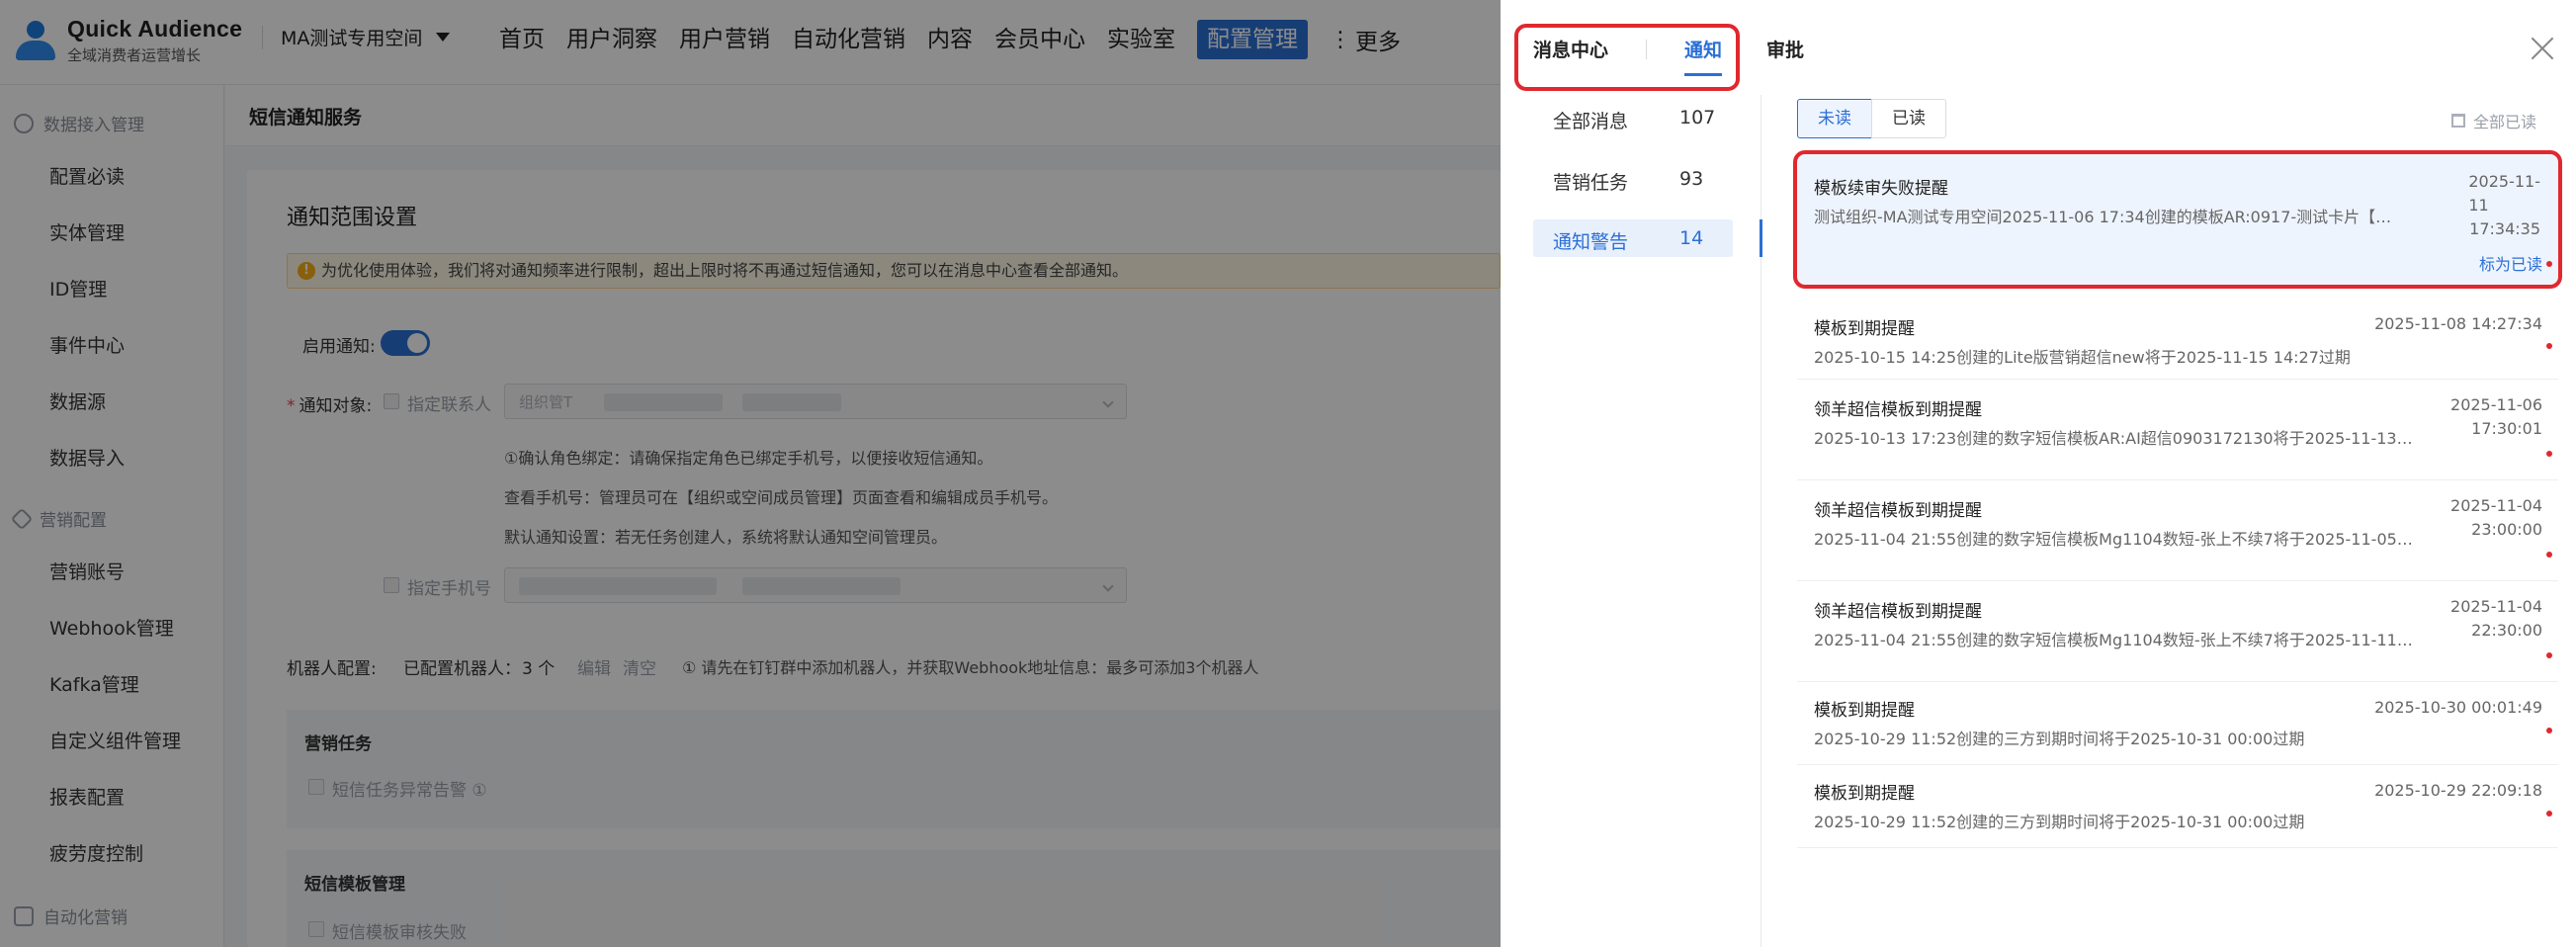  I want to click on close-icon, so click(2542, 49).